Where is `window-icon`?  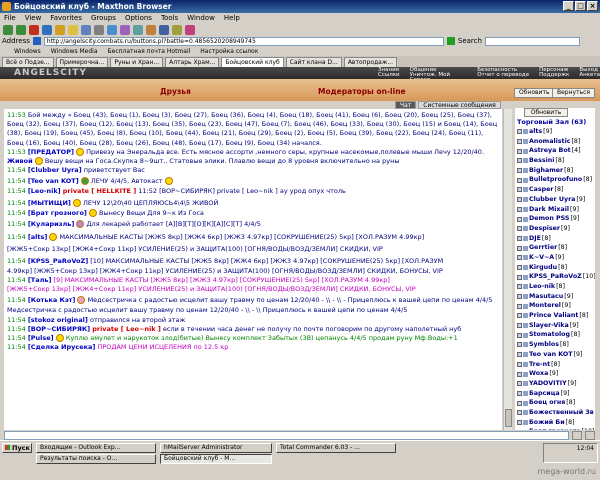 window-icon is located at coordinates (164, 29).